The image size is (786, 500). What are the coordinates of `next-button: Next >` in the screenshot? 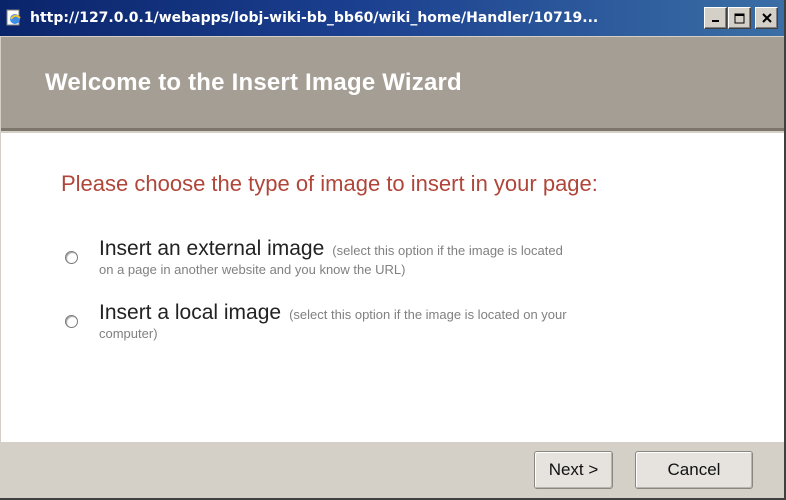 It's located at (573, 470).